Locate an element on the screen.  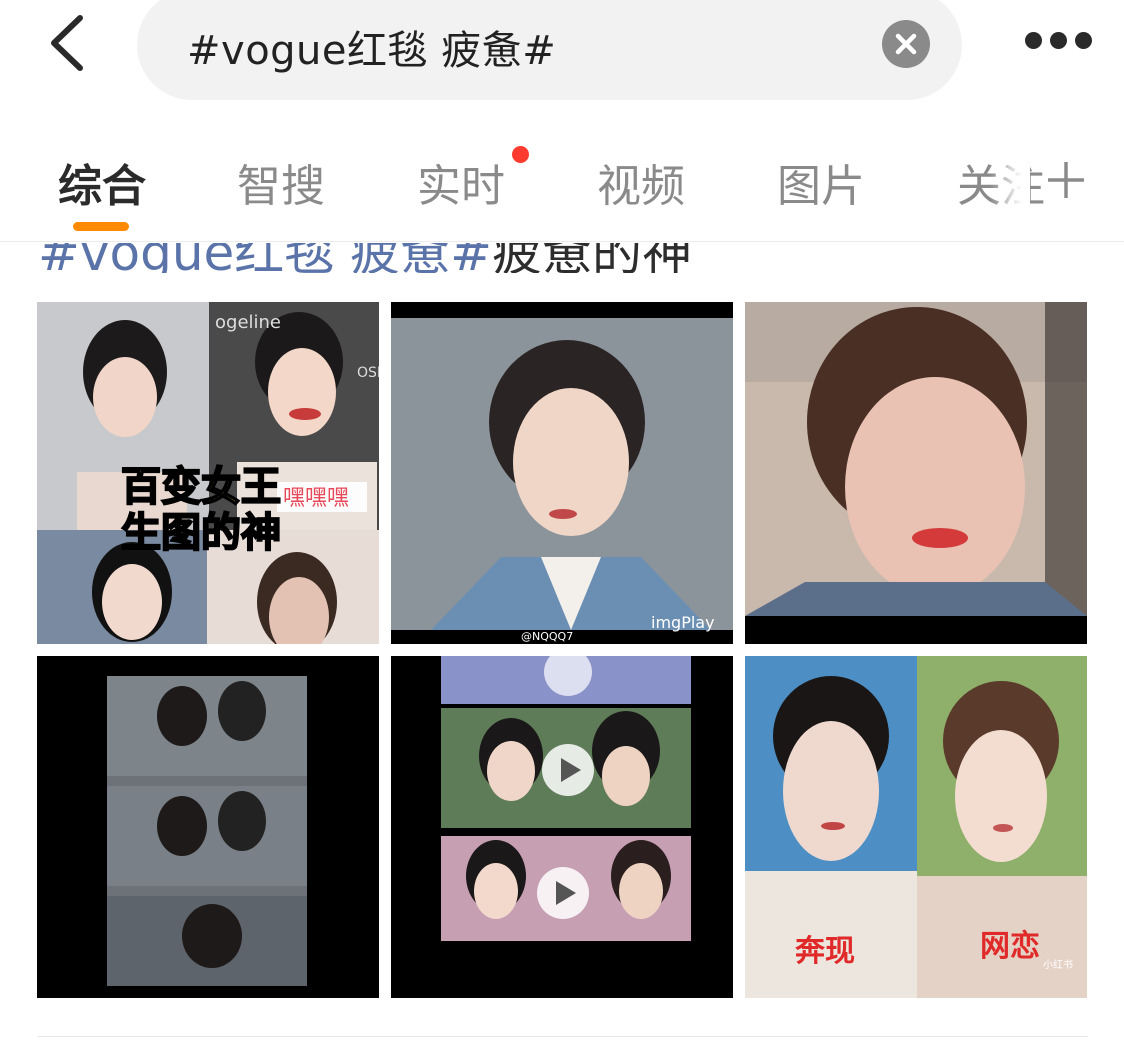
topic-link: #vogue红毯 疲惫# is located at coordinates (265, 258).